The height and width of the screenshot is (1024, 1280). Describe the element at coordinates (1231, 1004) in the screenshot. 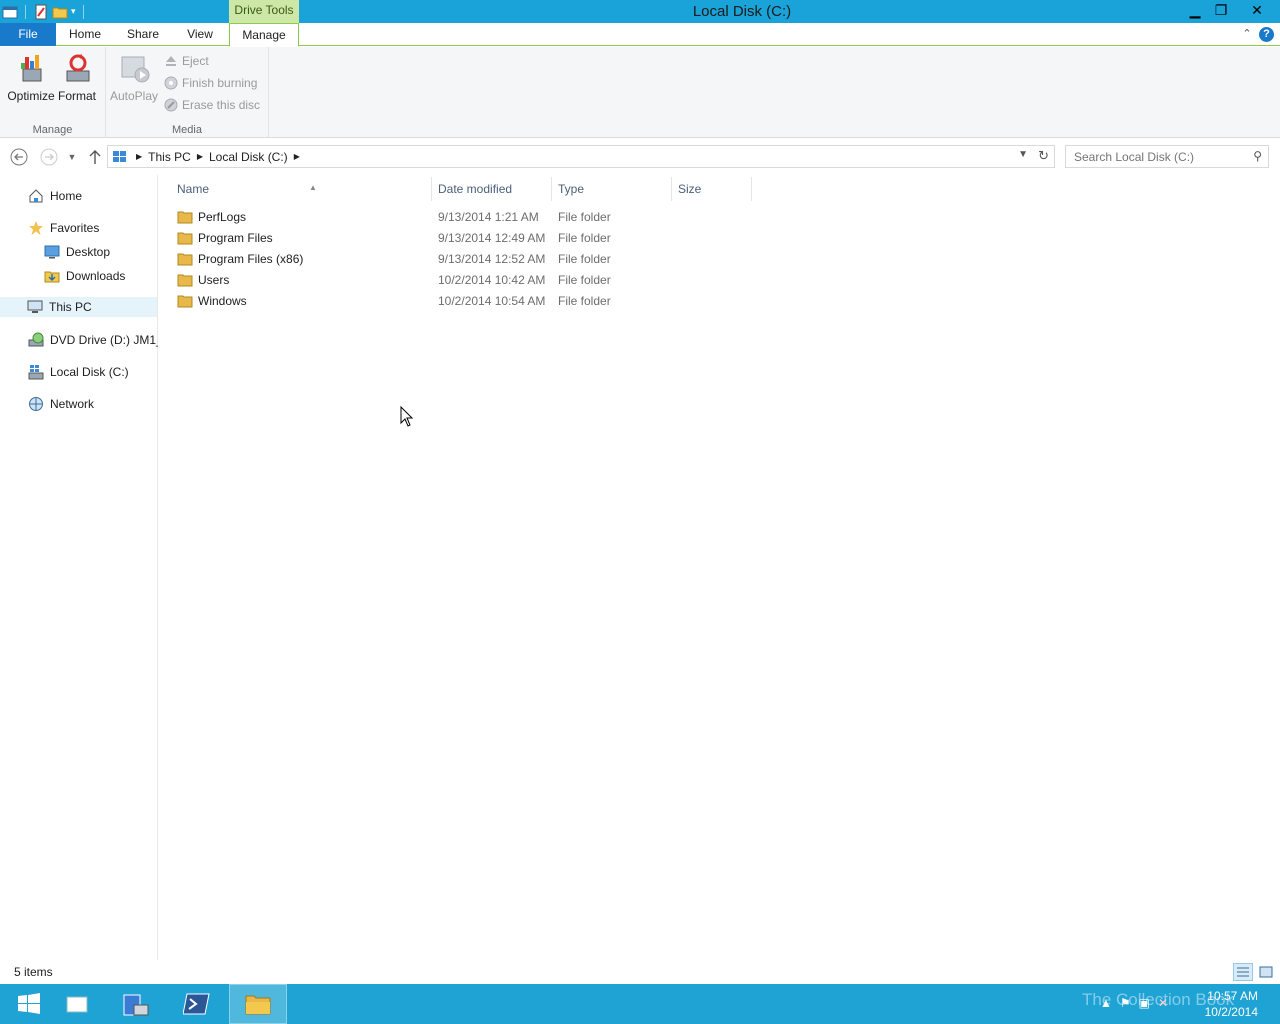

I see `taskbar-clock: 10:57 AM 10/2/2014` at that location.